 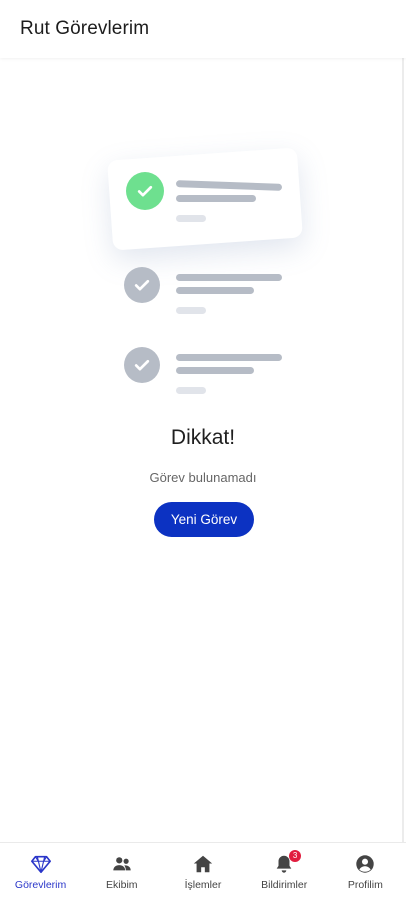 I want to click on diamond-icon, so click(x=41, y=864).